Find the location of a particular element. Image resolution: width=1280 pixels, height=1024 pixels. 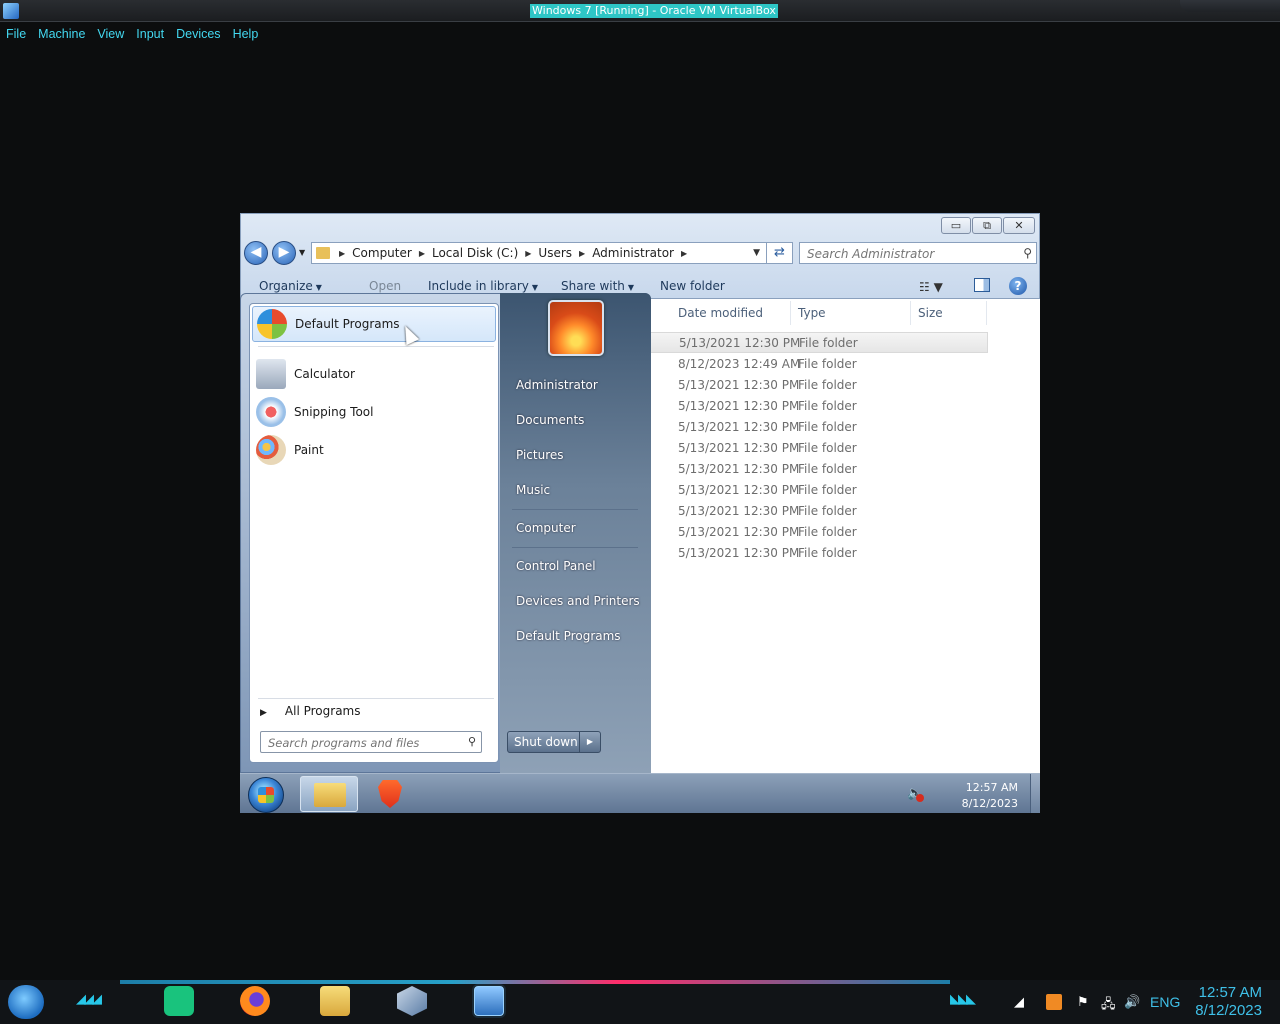

tray-app-icon is located at coordinates (1054, 1002).